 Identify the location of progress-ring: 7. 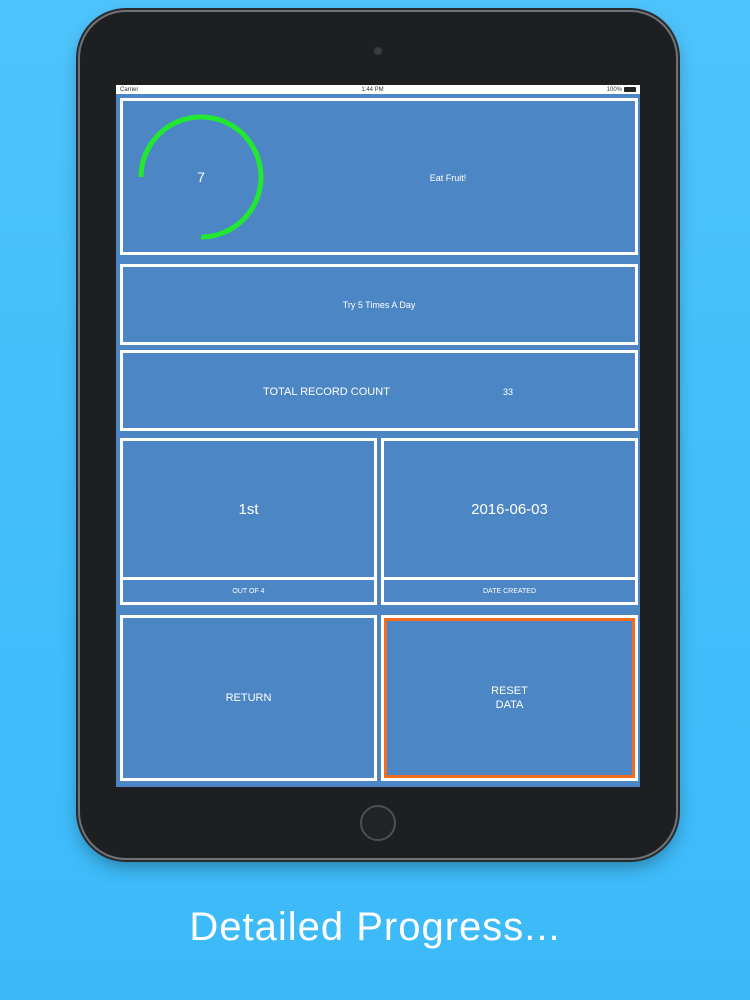
(201, 177).